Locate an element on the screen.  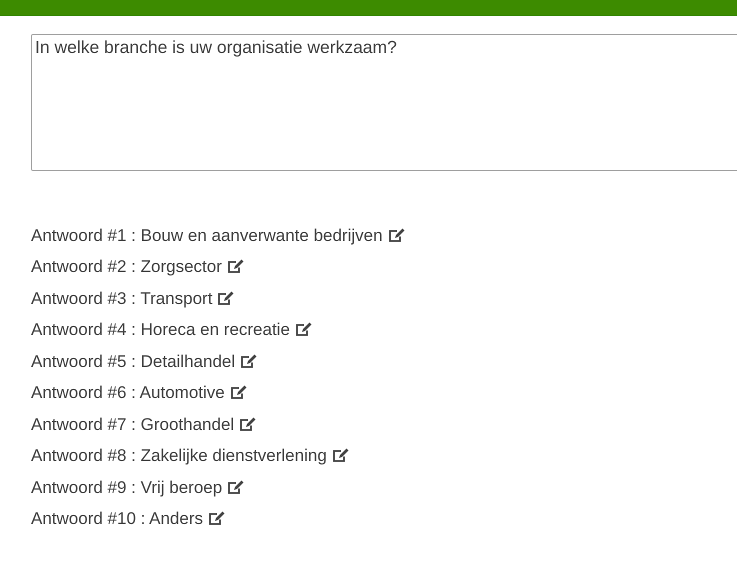
answer-text: Antwoord #6 : Automotive is located at coordinates (128, 393).